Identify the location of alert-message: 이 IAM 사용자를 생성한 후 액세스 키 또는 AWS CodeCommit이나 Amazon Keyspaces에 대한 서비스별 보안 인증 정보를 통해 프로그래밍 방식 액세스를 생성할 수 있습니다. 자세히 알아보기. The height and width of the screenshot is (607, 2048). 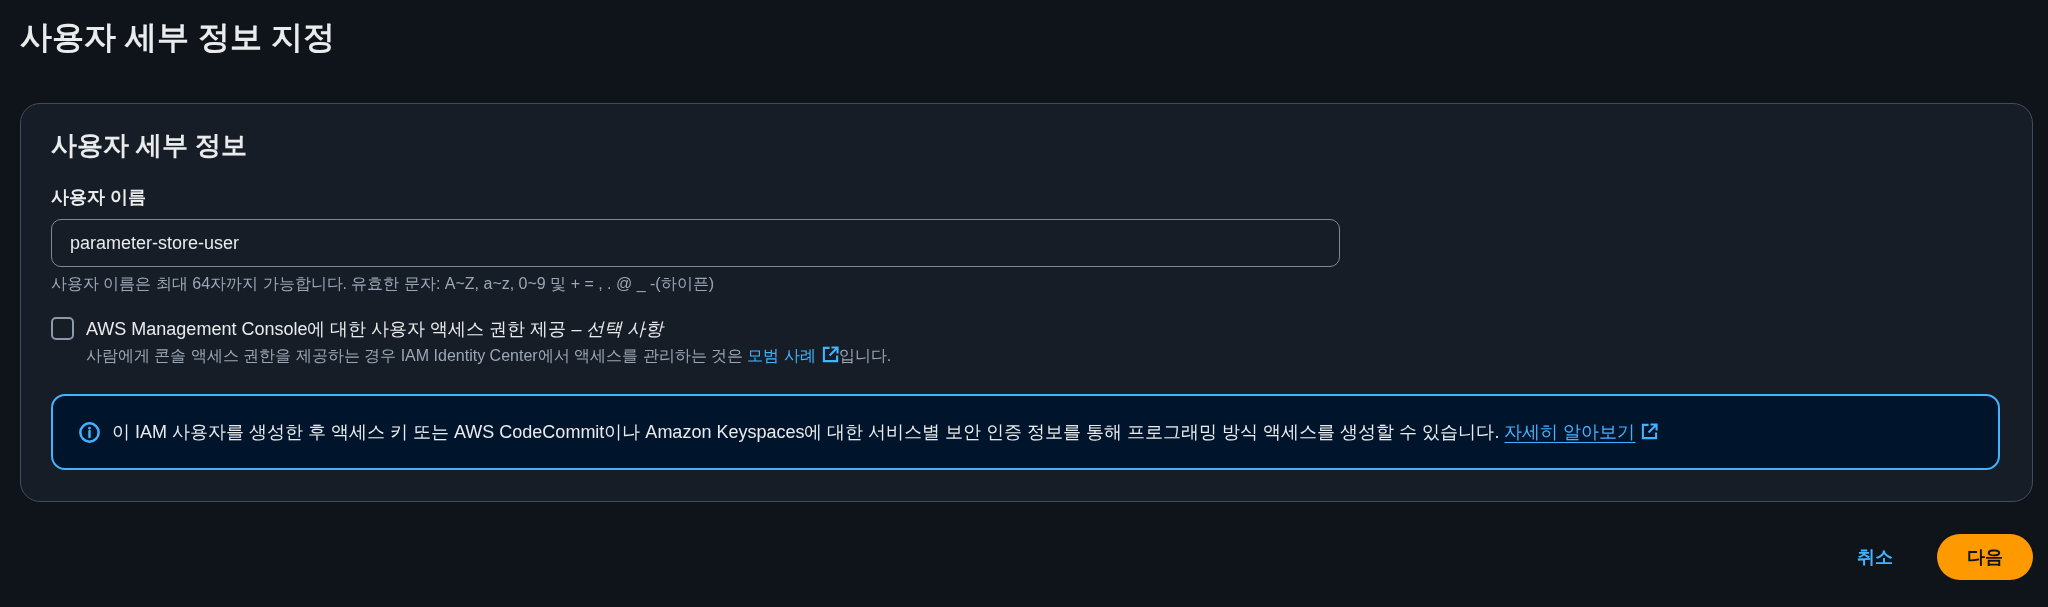
(885, 432).